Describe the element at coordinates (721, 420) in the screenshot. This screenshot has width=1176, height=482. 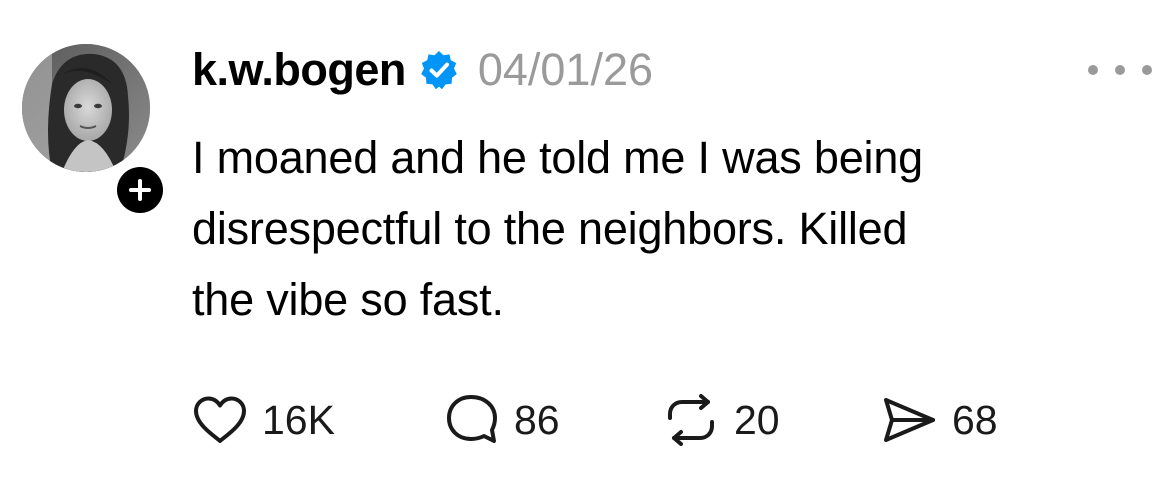
I see `repost-button: 20` at that location.